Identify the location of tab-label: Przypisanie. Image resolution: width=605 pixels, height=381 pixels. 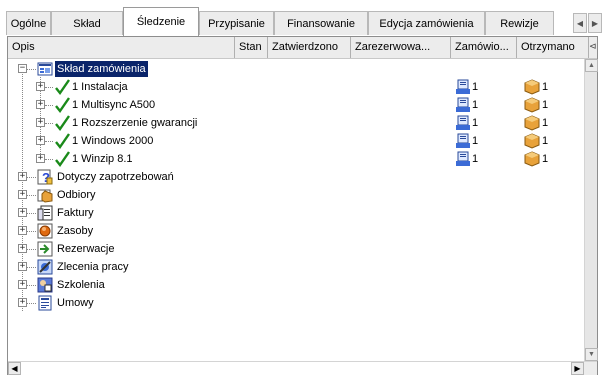
(236, 23).